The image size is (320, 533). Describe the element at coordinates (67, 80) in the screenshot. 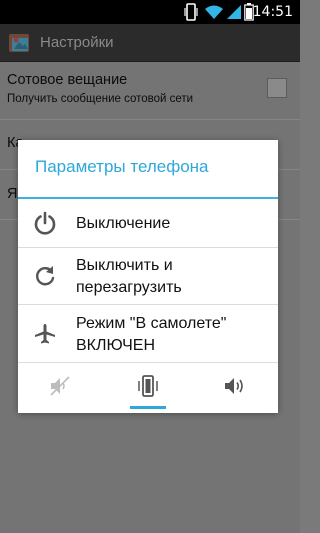

I see `row-title: Сотовое вещание` at that location.